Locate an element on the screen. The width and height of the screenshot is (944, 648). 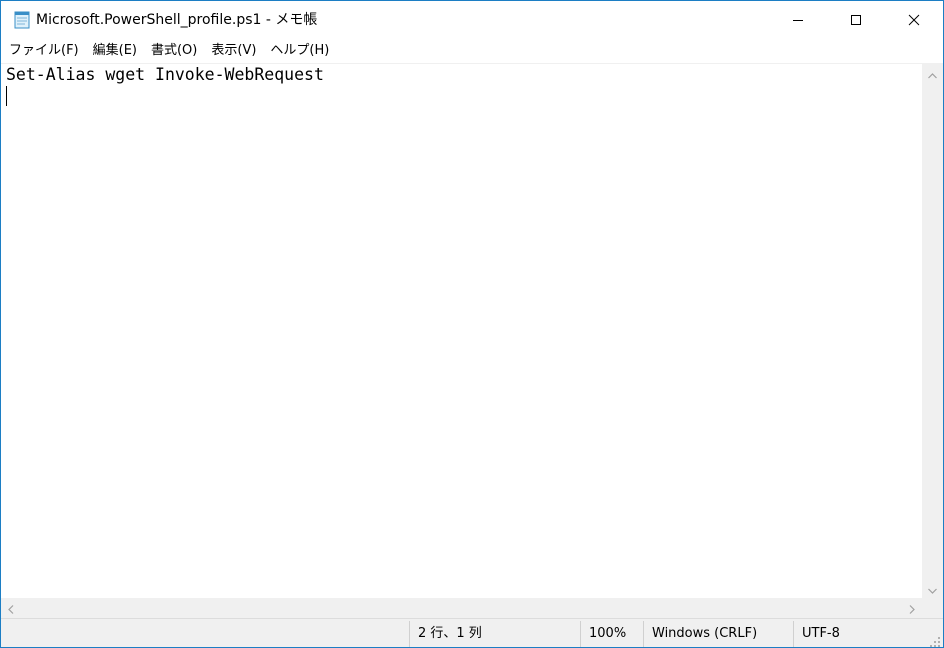
close-icon is located at coordinates (914, 20).